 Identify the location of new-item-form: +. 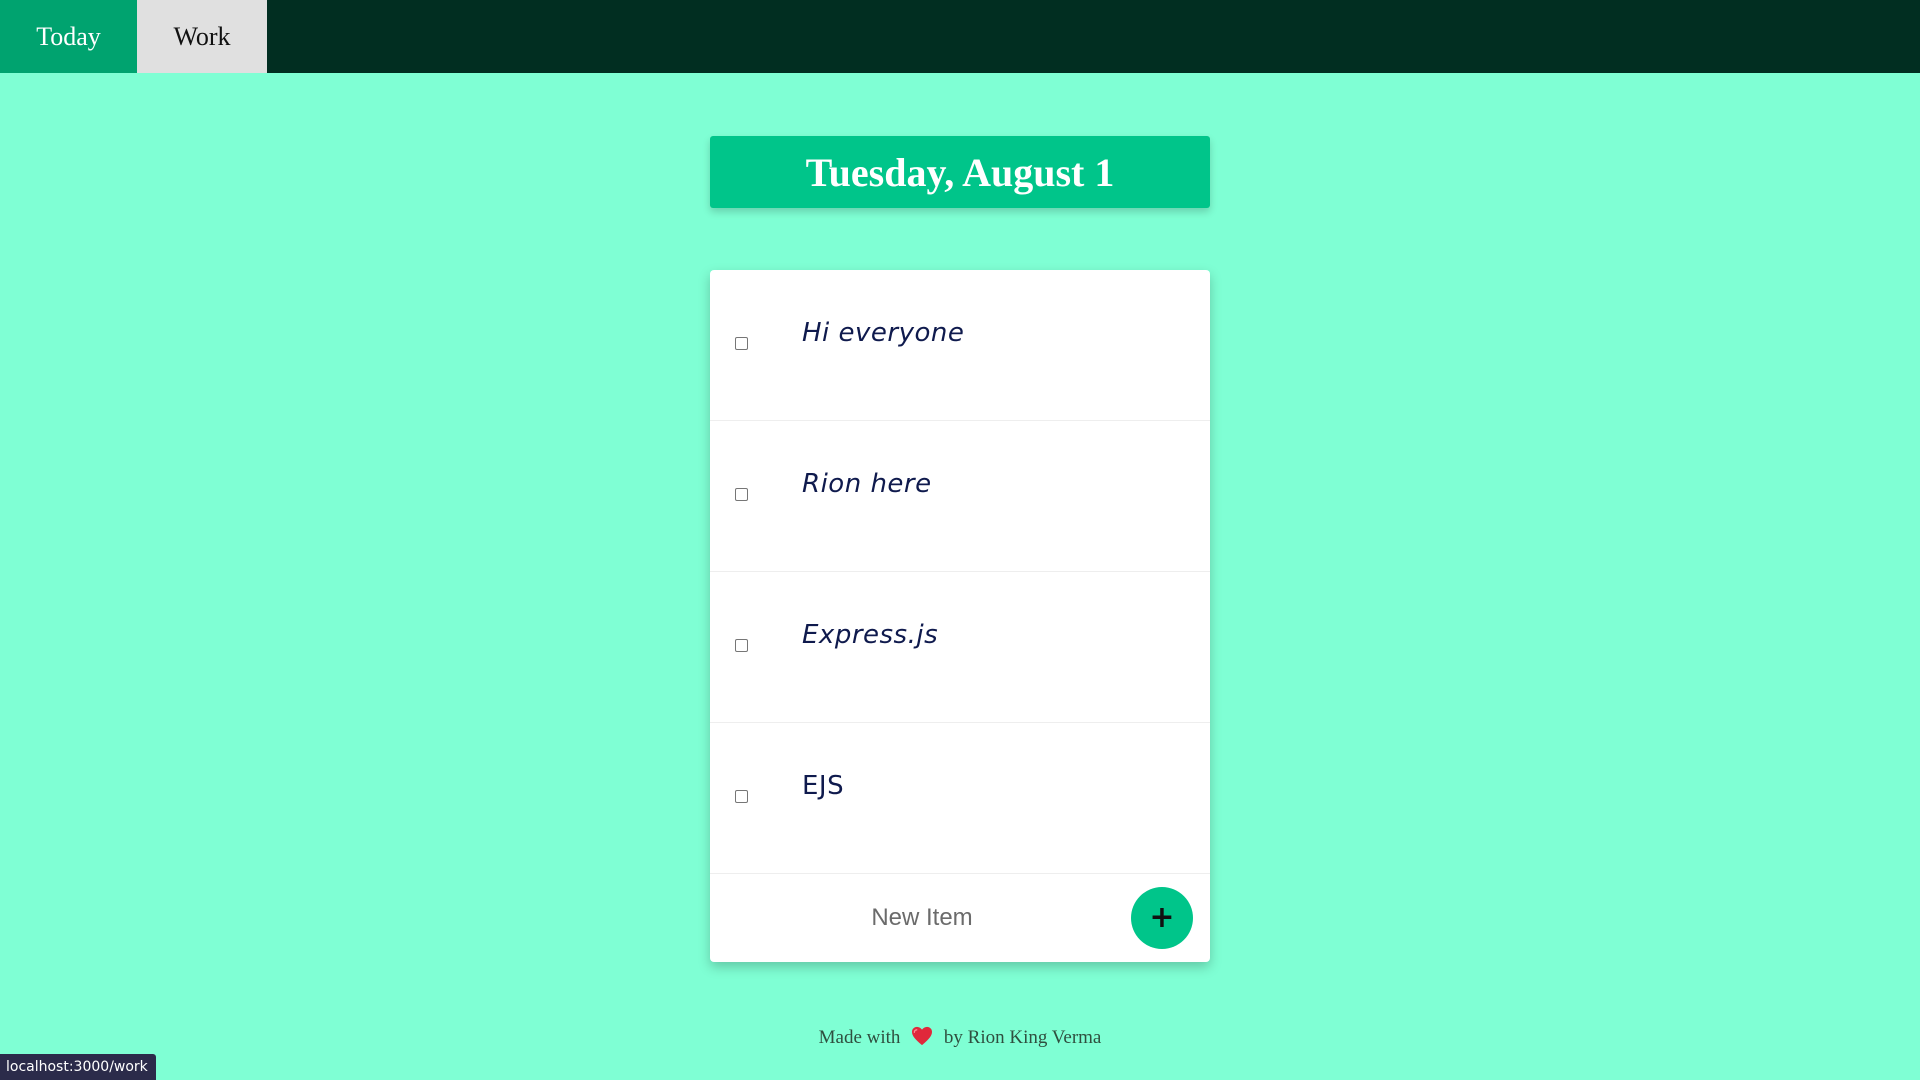
(960, 917).